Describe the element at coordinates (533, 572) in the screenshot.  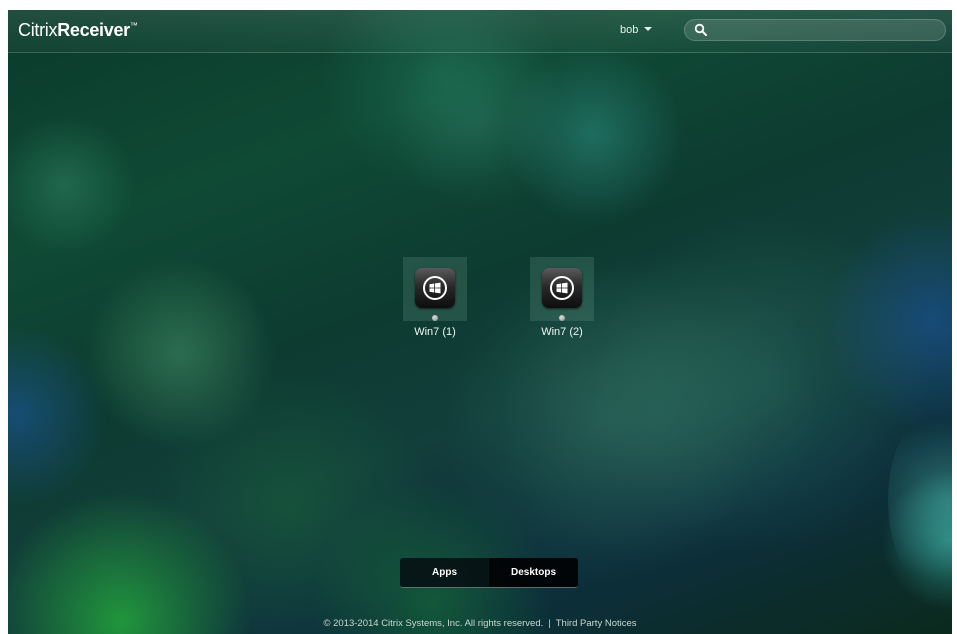
I see `tab-desktops: Desktops` at that location.